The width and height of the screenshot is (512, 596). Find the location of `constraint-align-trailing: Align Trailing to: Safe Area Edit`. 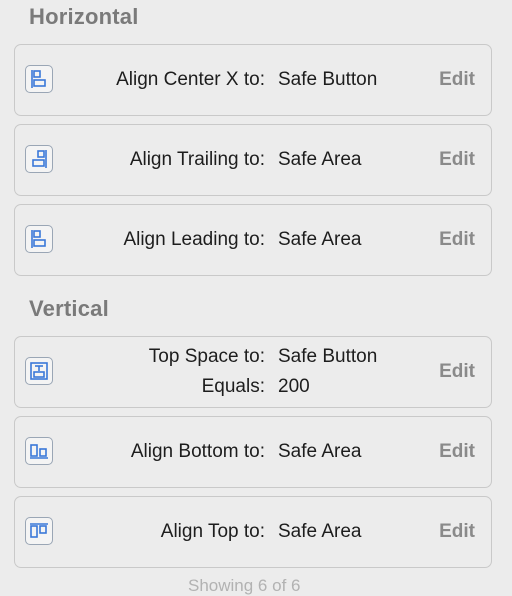

constraint-align-trailing: Align Trailing to: Safe Area Edit is located at coordinates (253, 160).